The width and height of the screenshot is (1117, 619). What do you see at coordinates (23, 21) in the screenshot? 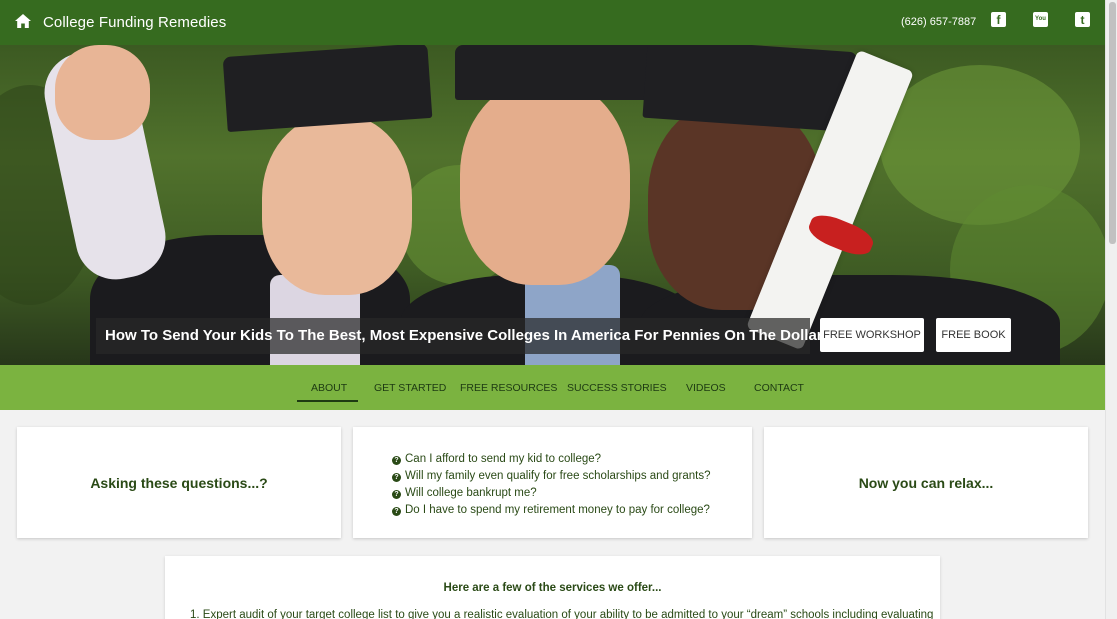
I see `home-icon` at bounding box center [23, 21].